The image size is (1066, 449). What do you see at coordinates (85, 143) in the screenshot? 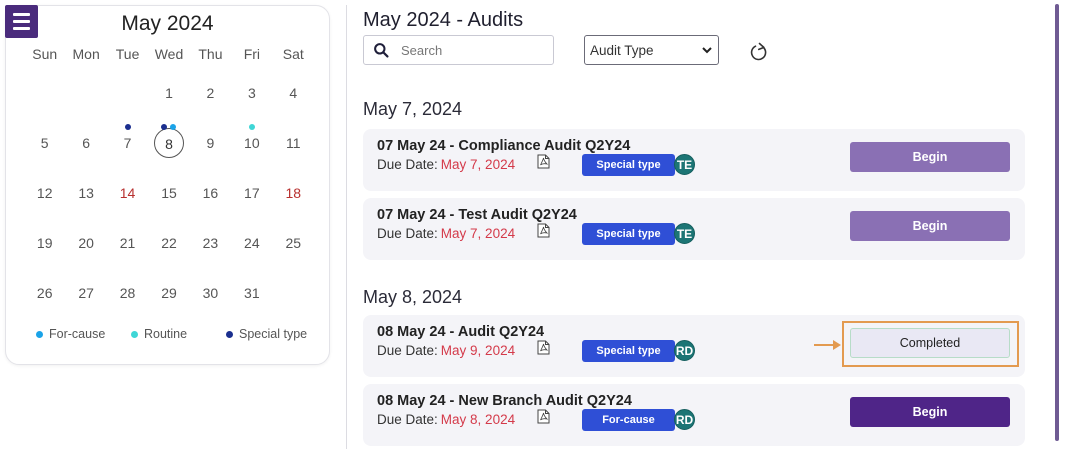
I see `calendar-day: 6` at bounding box center [85, 143].